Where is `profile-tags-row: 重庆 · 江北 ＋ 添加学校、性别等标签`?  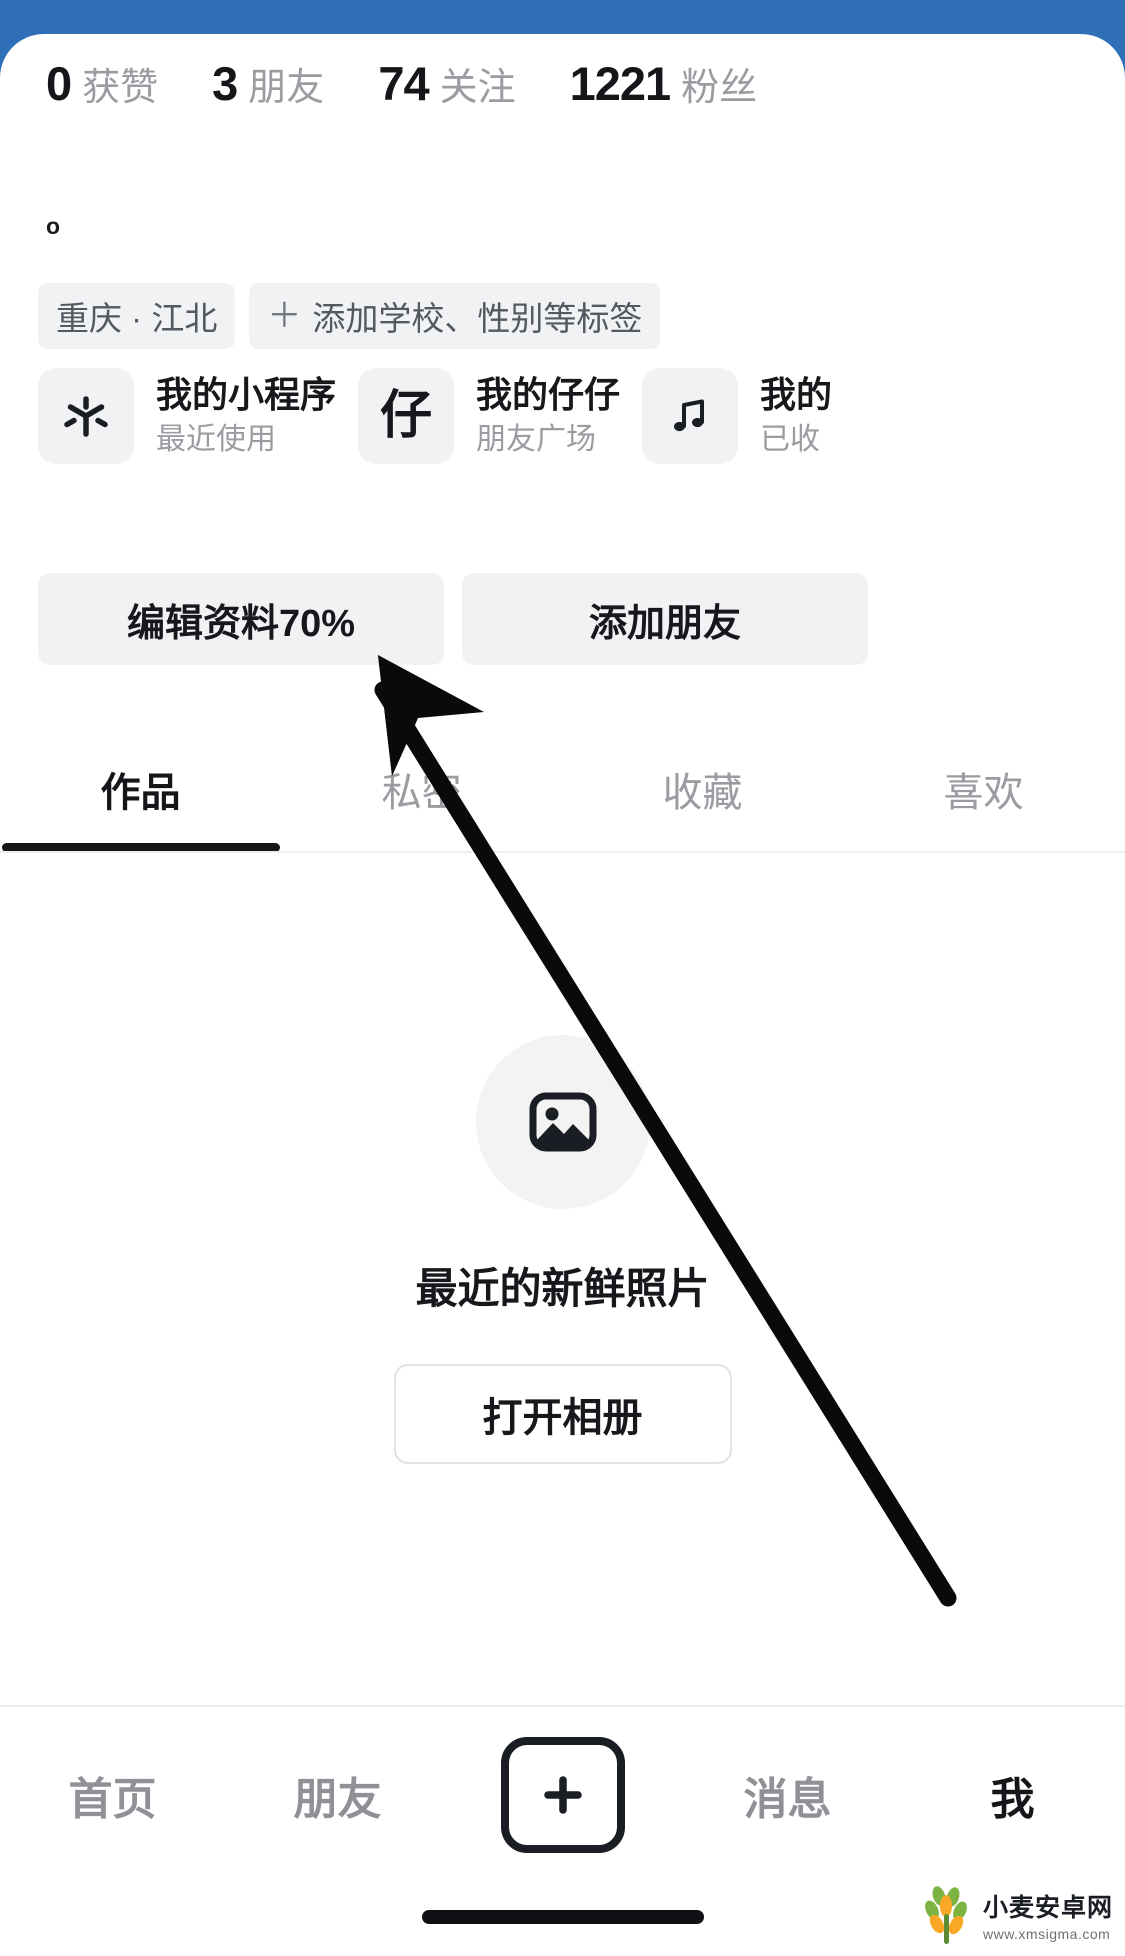
profile-tags-row: 重庆 · 江北 ＋ 添加学校、性别等标签 is located at coordinates (356, 316).